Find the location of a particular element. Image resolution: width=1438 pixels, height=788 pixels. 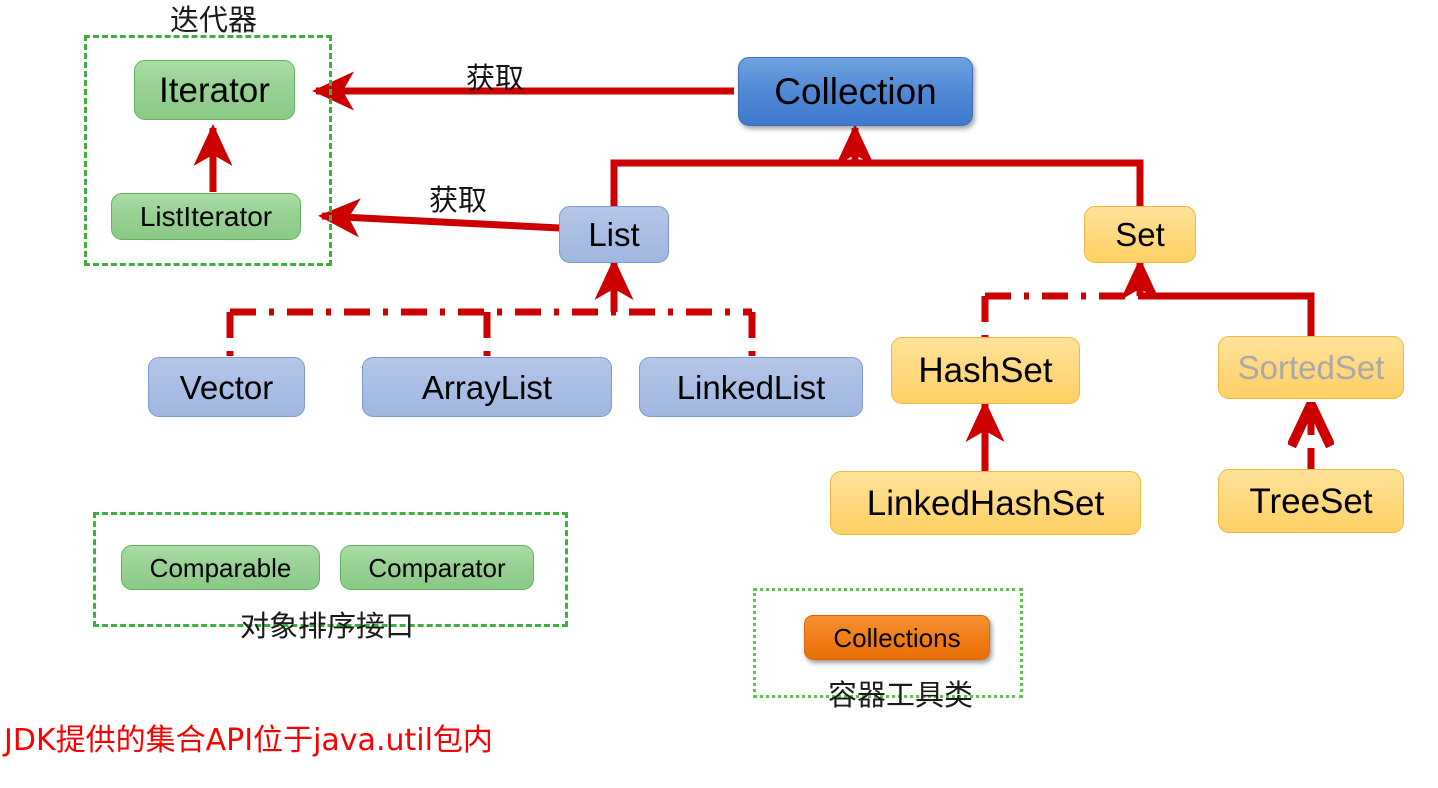

node-collections-label: Collections is located at coordinates (897, 637).